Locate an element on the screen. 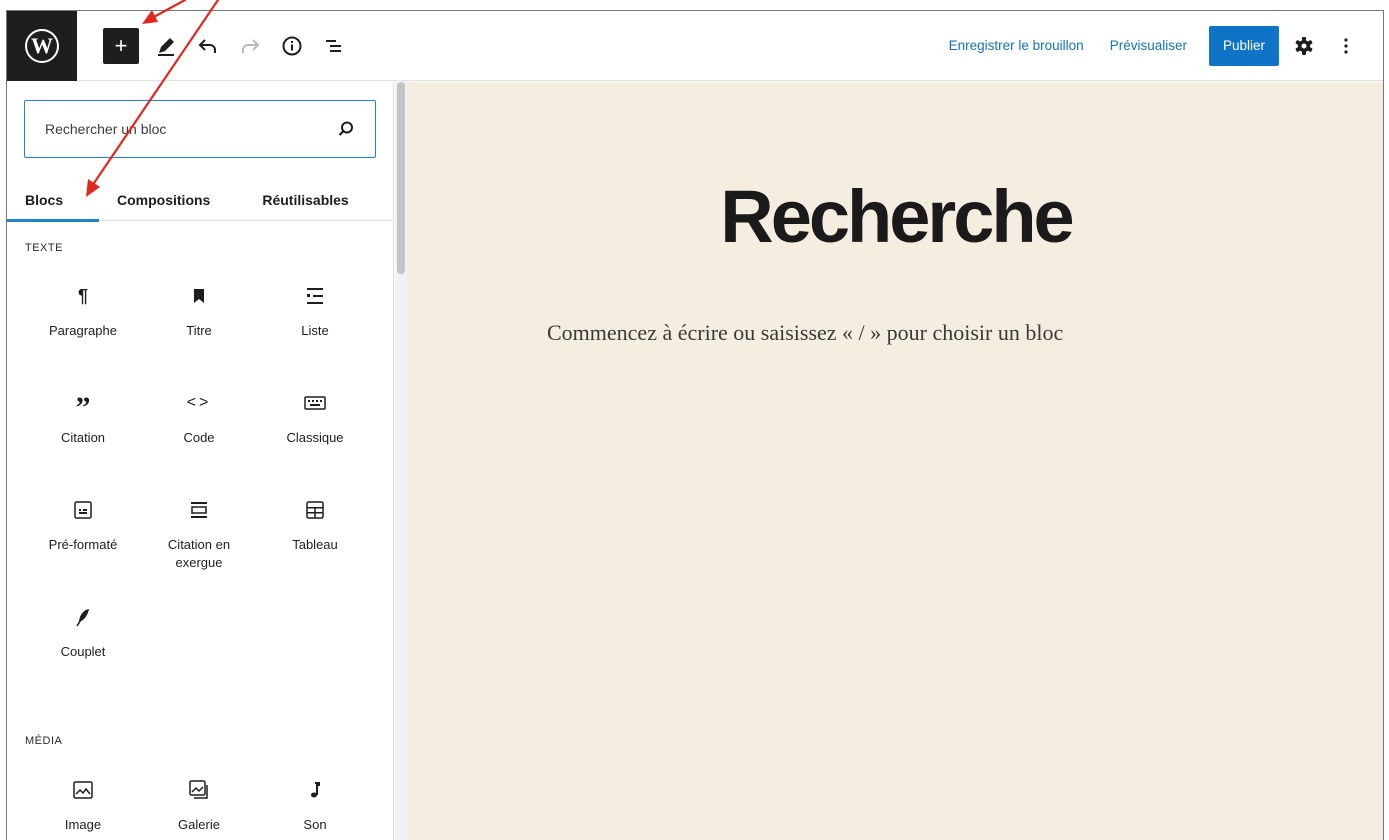 This screenshot has height=840, width=1389. preformatted-icon is located at coordinates (83, 510).